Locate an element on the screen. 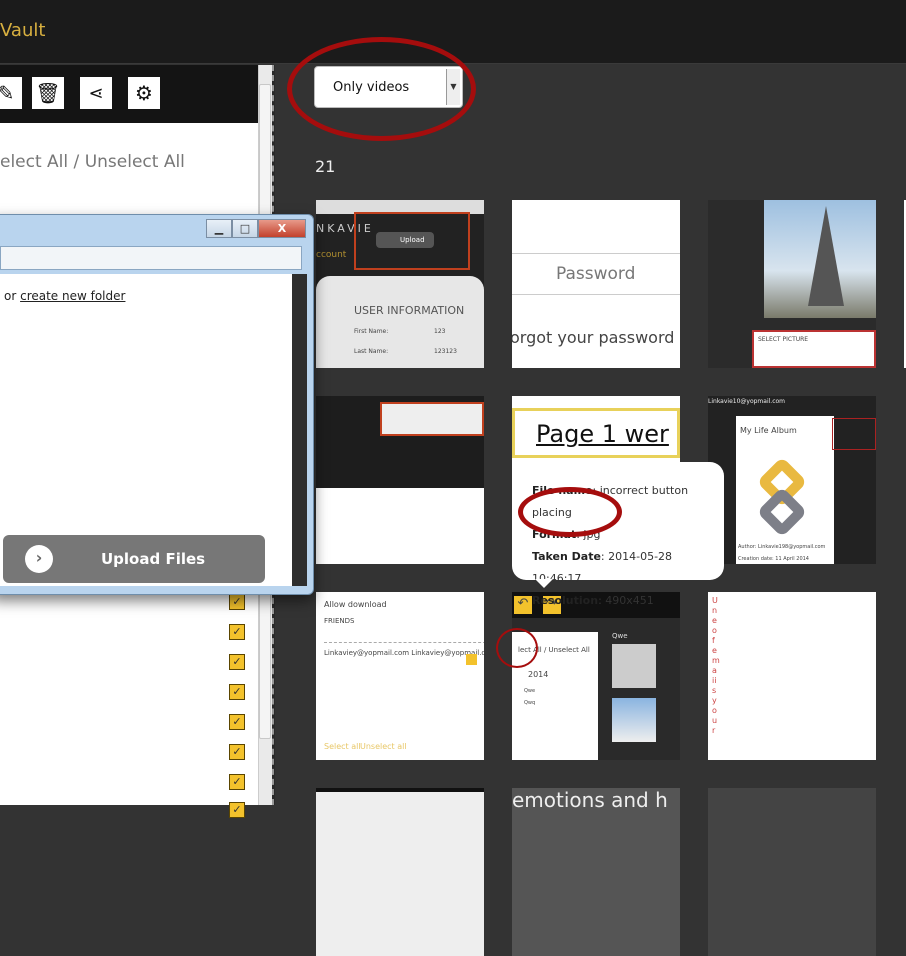 This screenshot has width=906, height=956. tile-text: Uneofemaiisyour is located at coordinates (716, 665).